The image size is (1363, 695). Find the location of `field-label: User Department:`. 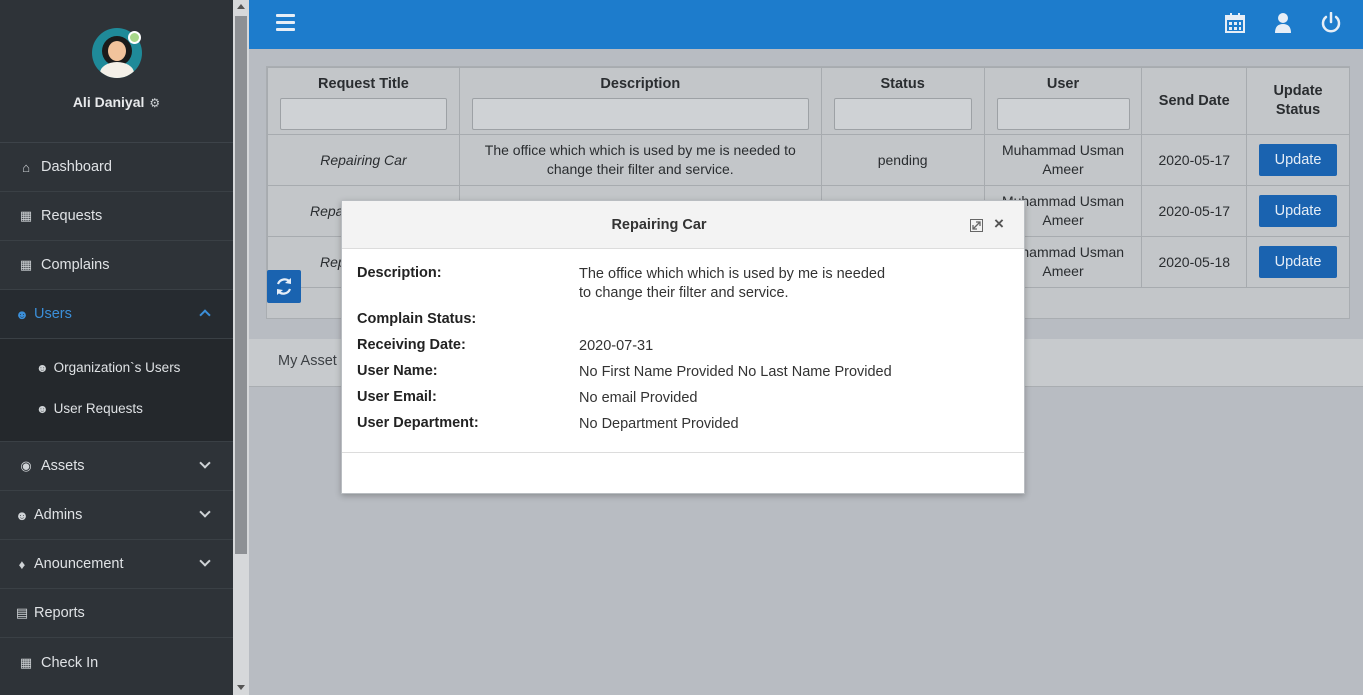

field-label: User Department: is located at coordinates (418, 423).